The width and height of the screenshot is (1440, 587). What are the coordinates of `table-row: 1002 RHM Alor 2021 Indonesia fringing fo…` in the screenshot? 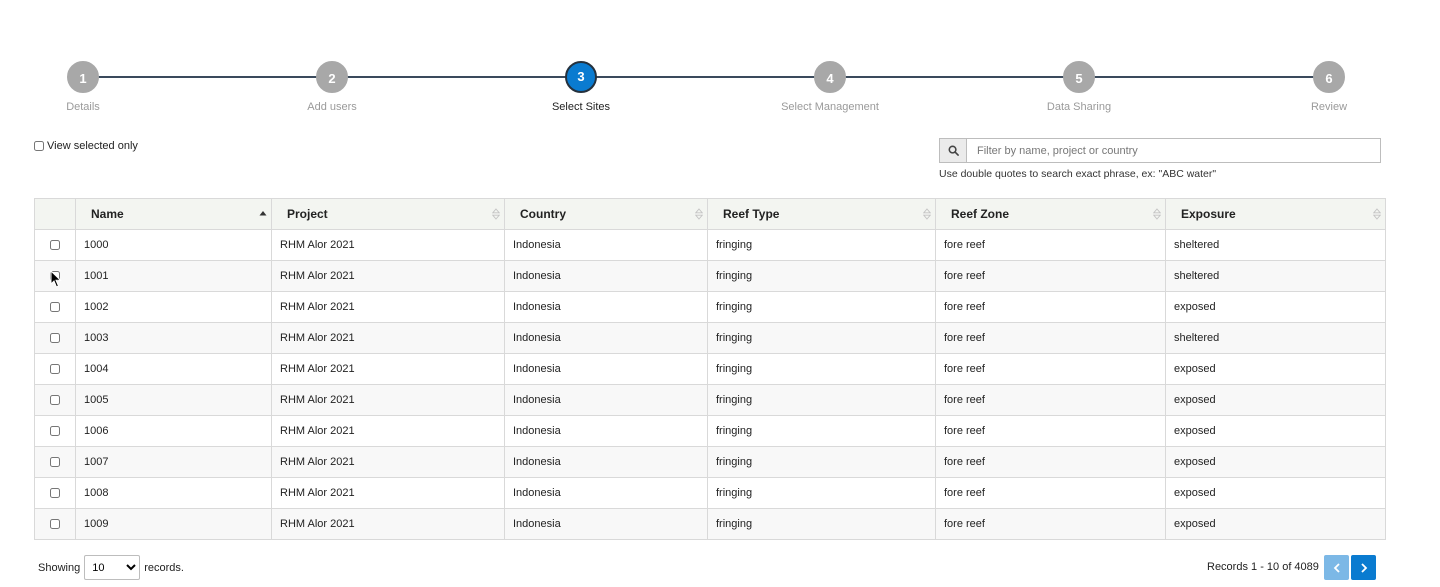 It's located at (710, 307).